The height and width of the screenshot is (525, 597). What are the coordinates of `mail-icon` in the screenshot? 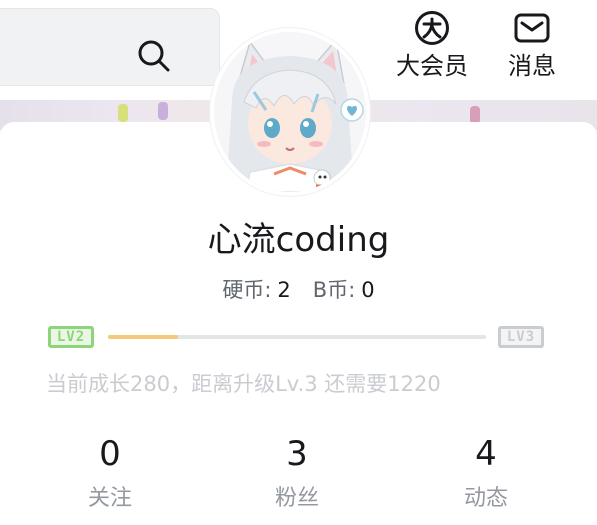 It's located at (532, 28).